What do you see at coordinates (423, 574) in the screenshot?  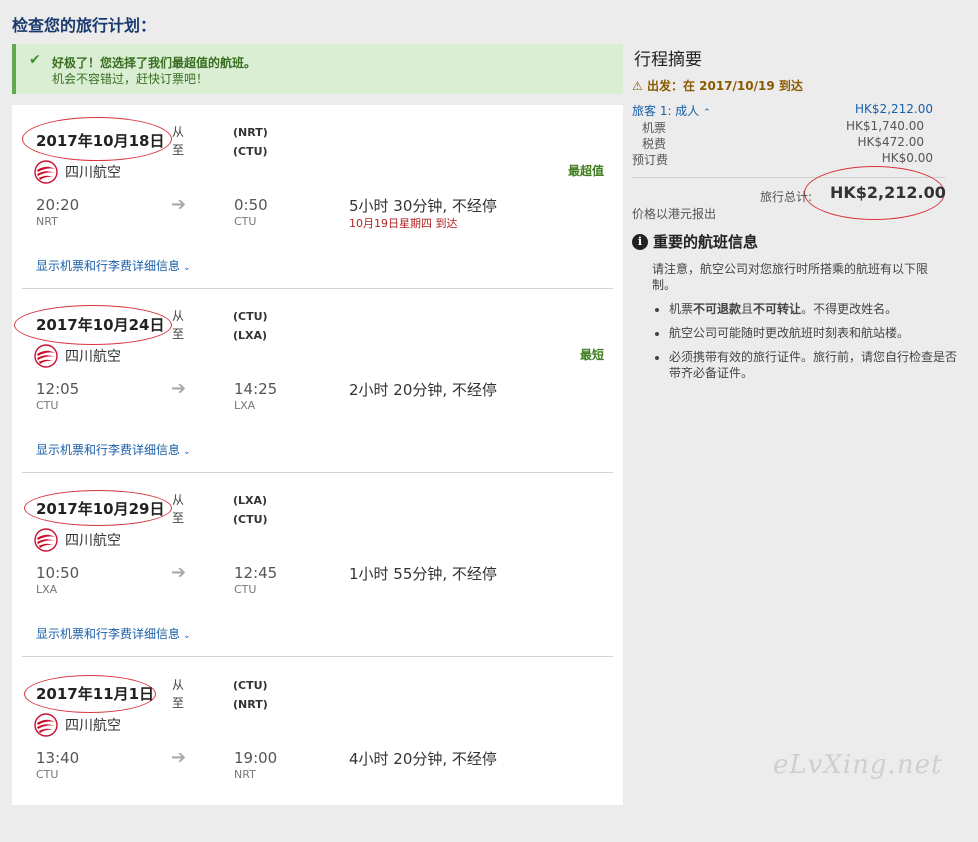 I see `flight-duration: 1小时 55分钟, 不经停` at bounding box center [423, 574].